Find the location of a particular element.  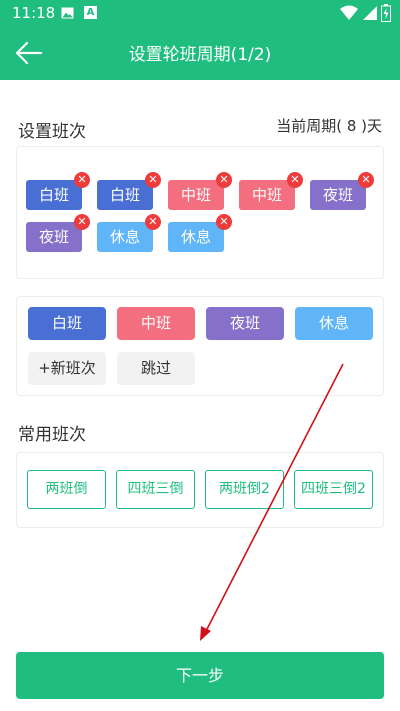

battery-icon is located at coordinates (386, 13).